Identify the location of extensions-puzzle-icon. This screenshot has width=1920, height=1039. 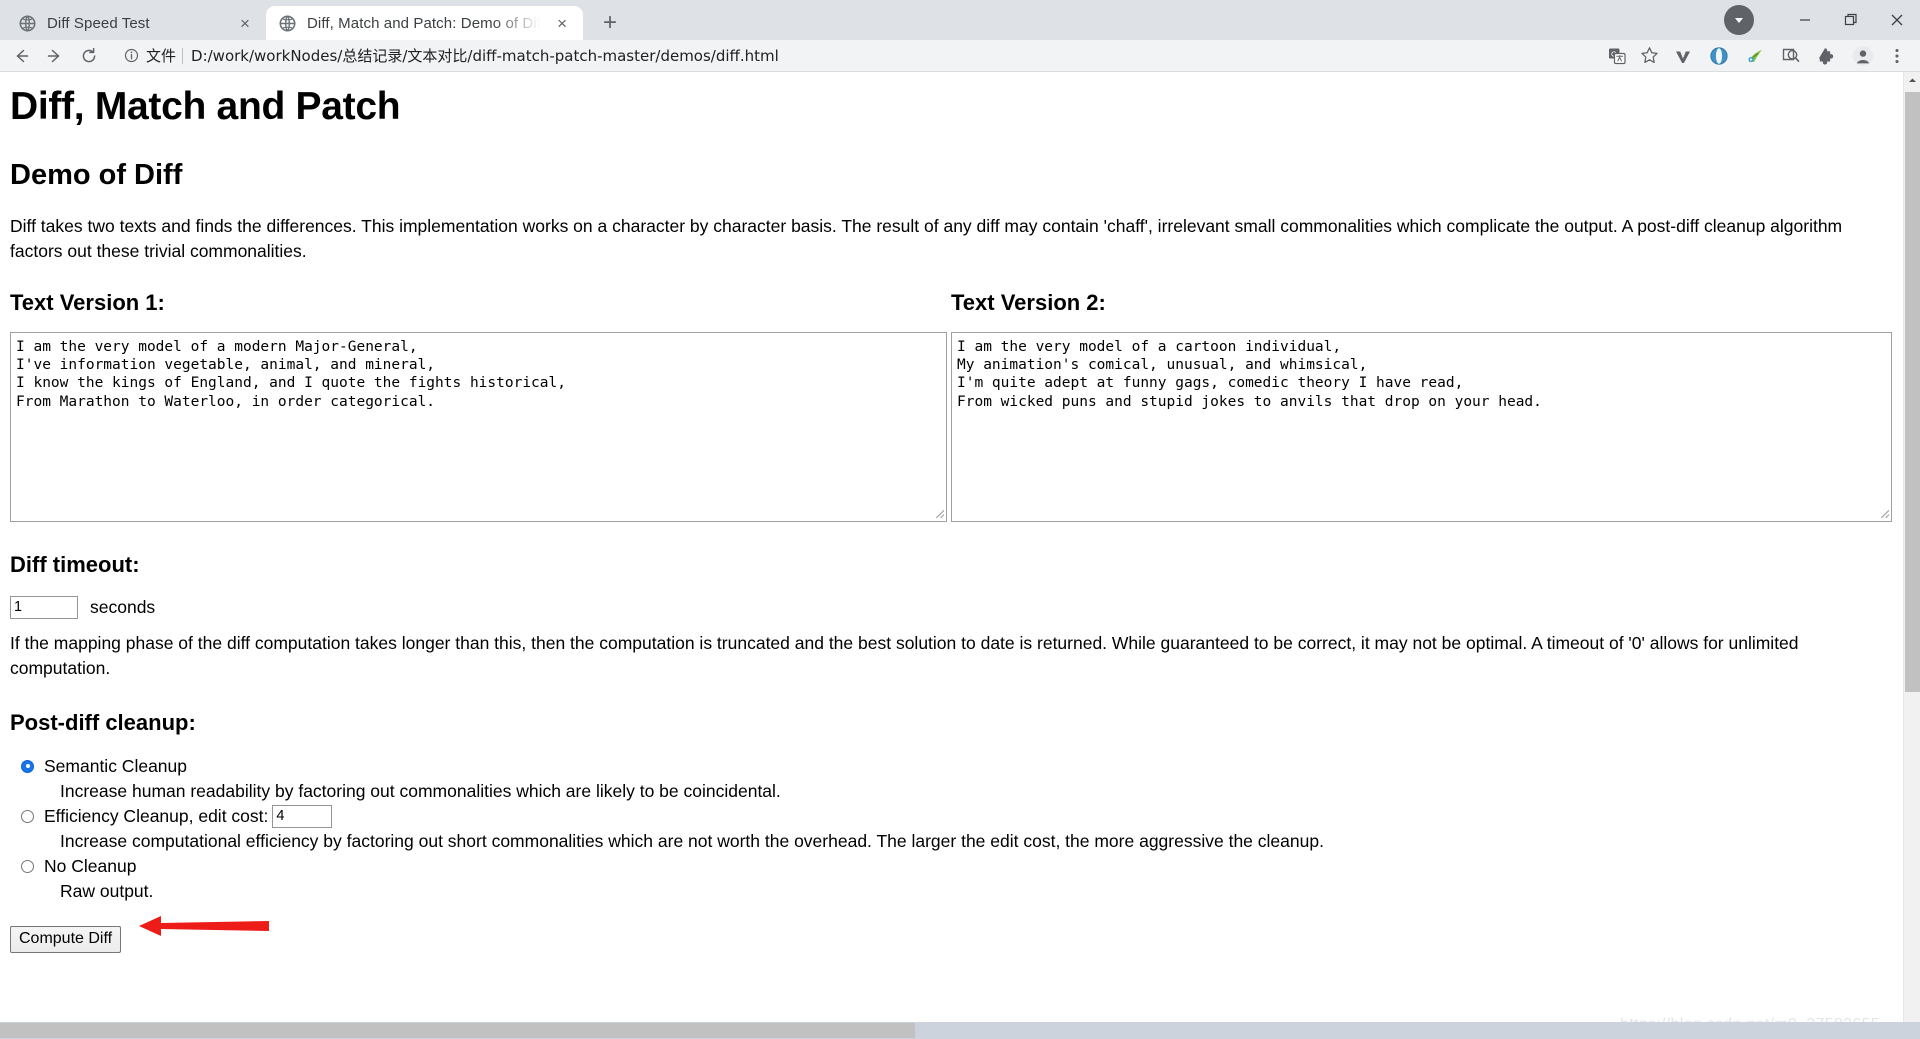
(1827, 56).